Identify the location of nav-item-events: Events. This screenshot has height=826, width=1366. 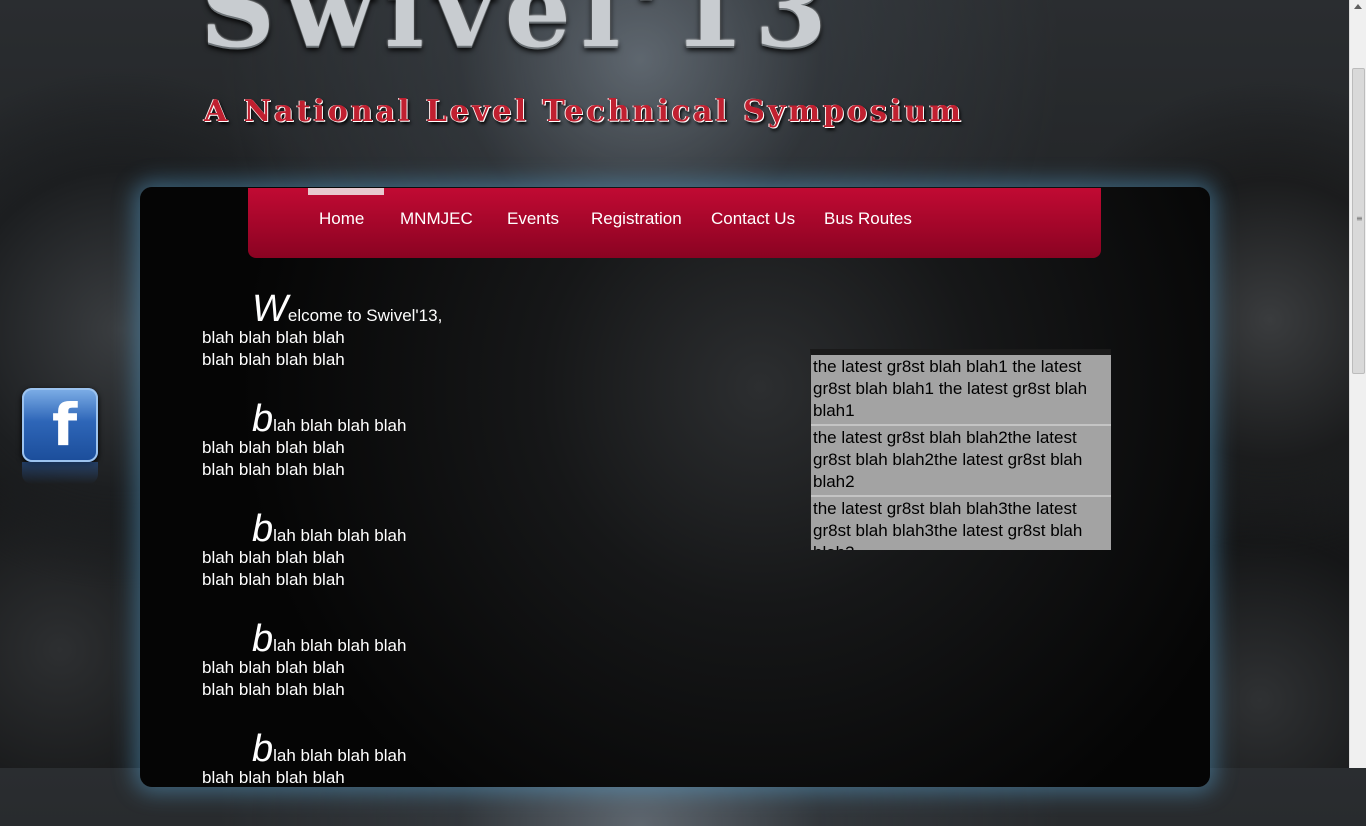
(533, 219).